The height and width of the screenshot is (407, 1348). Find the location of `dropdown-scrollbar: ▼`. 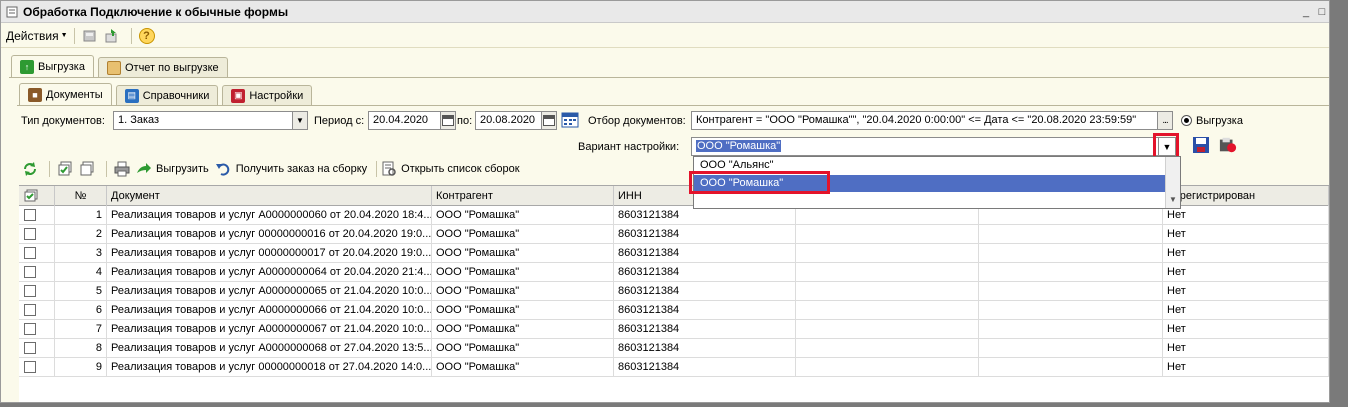

dropdown-scrollbar: ▼ is located at coordinates (1172, 182).